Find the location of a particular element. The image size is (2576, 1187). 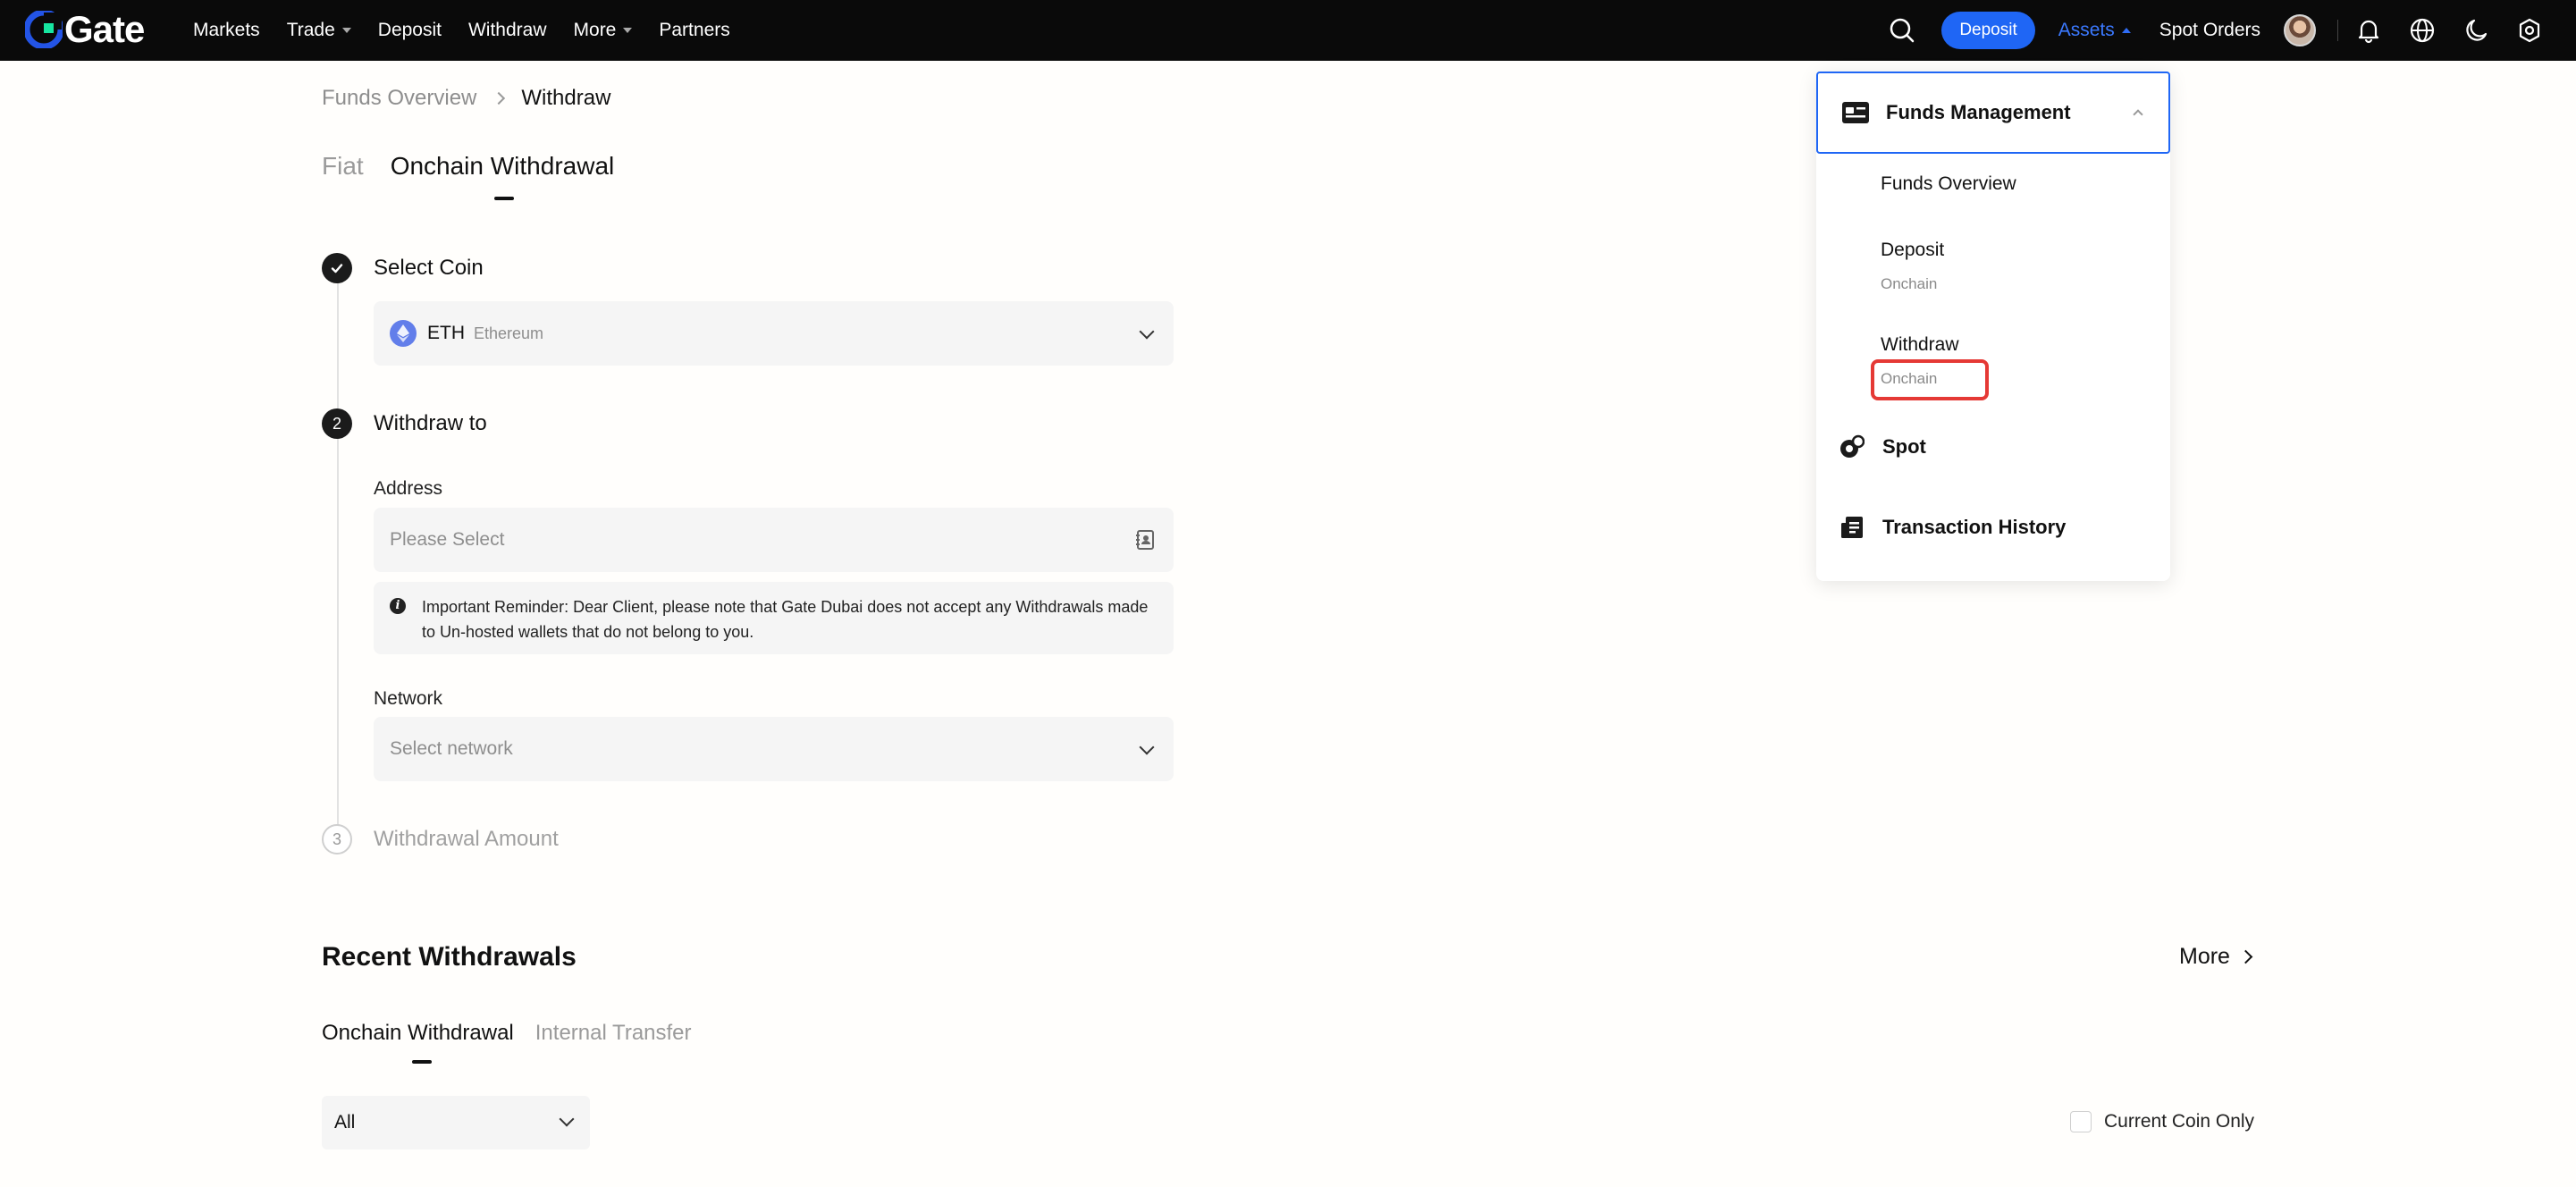

ledger-icon is located at coordinates (1852, 527).